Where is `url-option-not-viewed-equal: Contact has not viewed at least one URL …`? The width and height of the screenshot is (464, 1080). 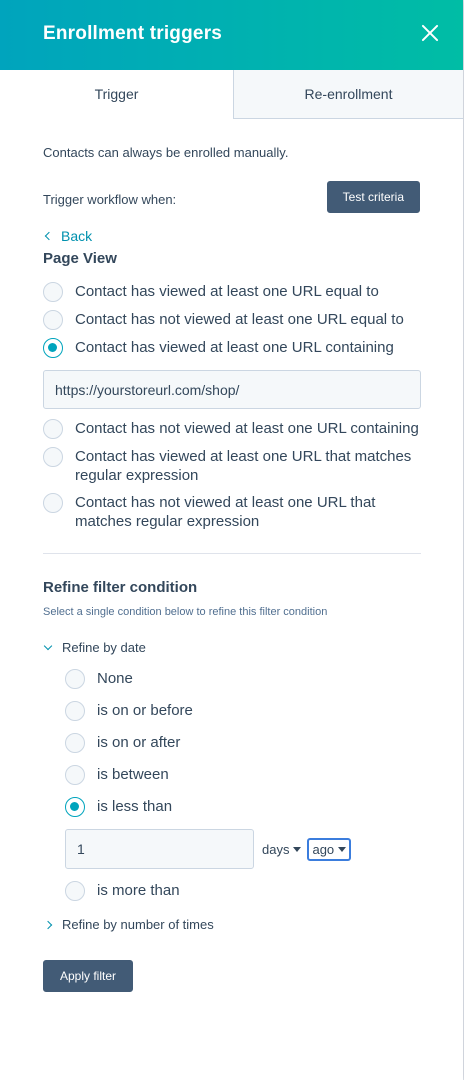
url-option-not-viewed-equal: Contact has not viewed at least one URL … is located at coordinates (231, 320).